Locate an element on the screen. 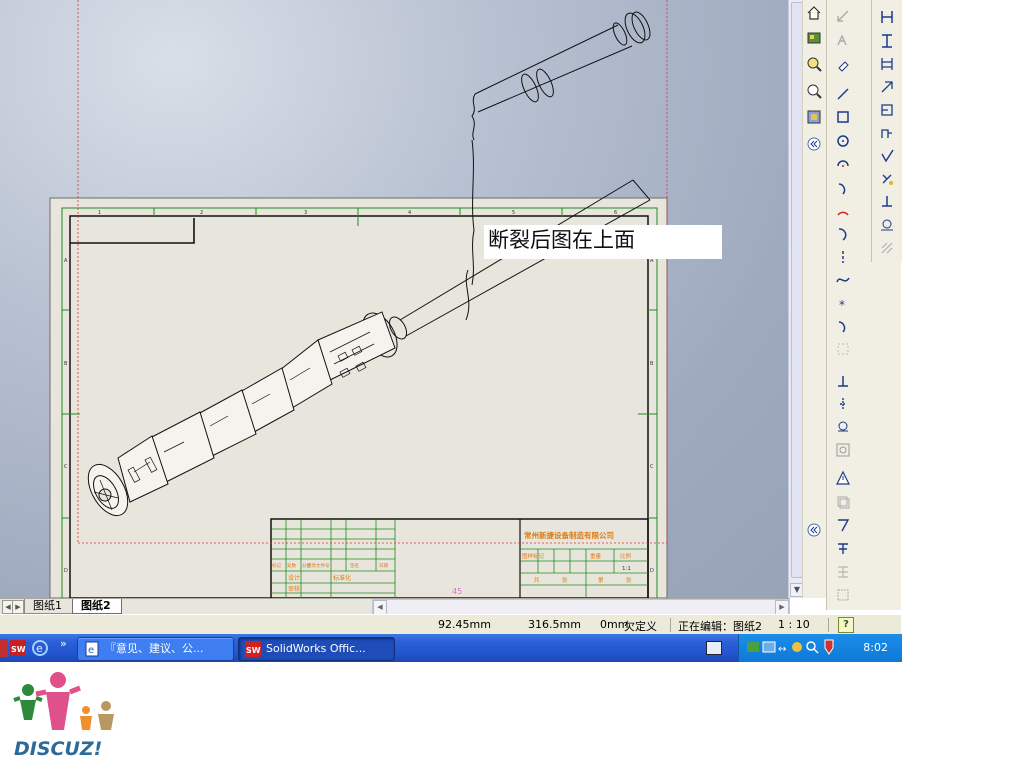  tangent-arc-icon is located at coordinates (843, 188).